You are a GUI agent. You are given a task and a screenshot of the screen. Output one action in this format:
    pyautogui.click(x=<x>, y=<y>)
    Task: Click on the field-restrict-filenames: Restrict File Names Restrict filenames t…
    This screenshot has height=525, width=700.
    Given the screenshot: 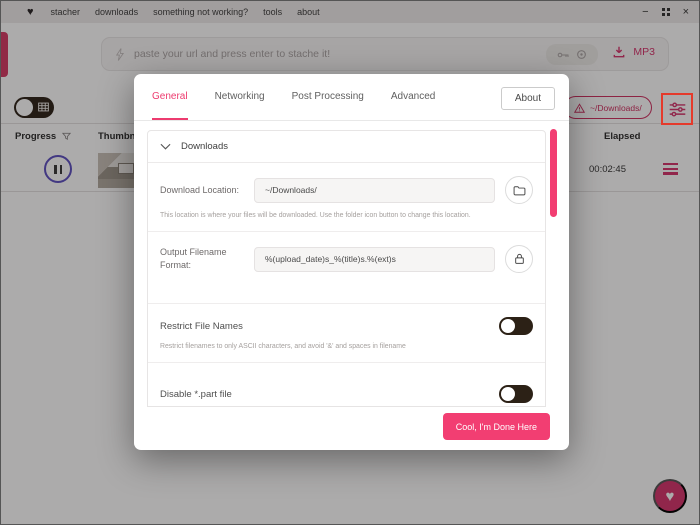 What is the action you would take?
    pyautogui.click(x=346, y=332)
    